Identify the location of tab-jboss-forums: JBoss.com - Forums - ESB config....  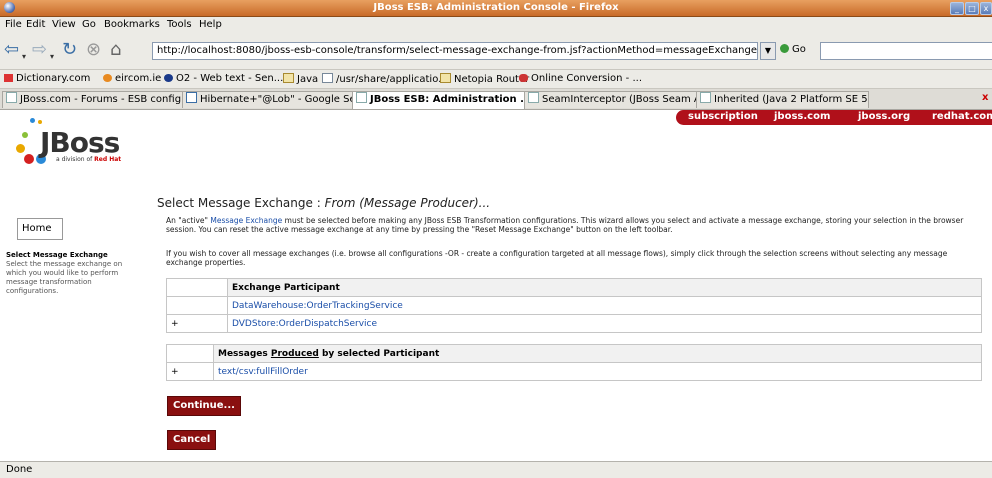
(92, 99).